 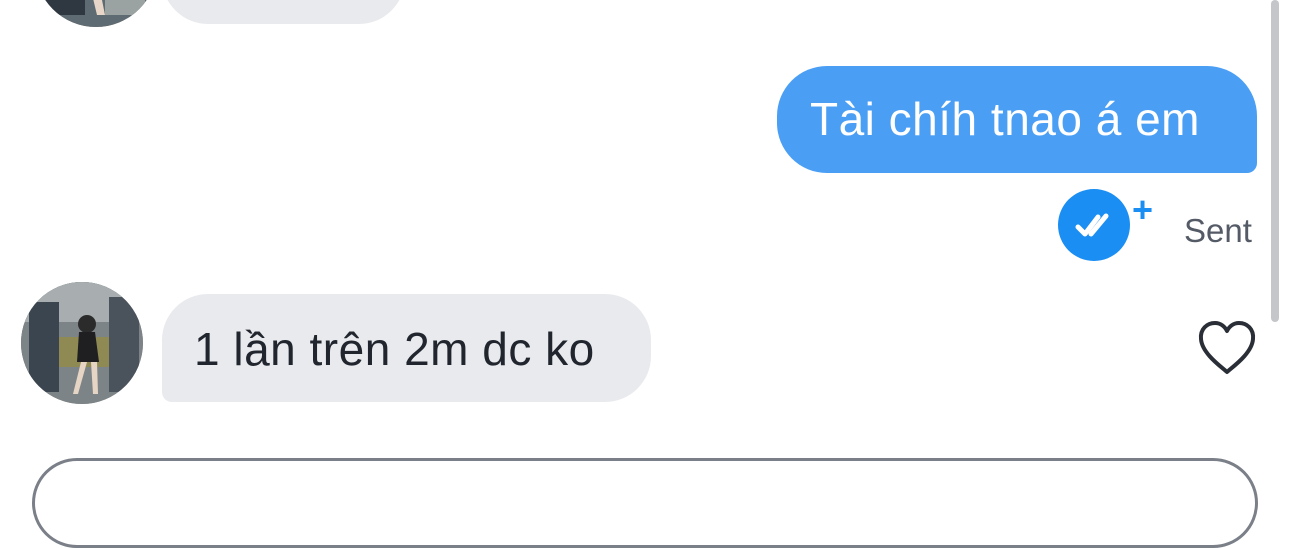 What do you see at coordinates (1094, 225) in the screenshot?
I see `double-check-icon` at bounding box center [1094, 225].